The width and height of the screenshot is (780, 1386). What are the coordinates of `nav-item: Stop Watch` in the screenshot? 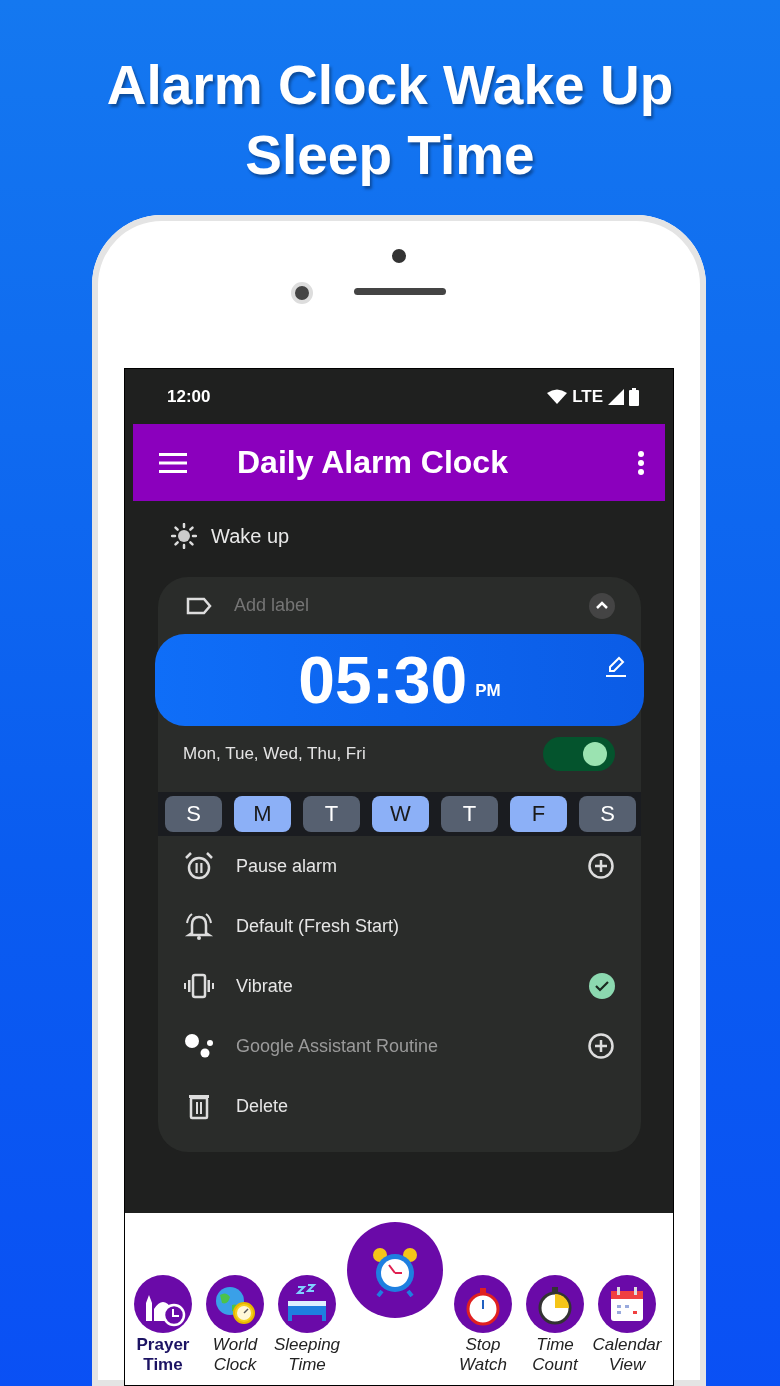 It's located at (483, 1294).